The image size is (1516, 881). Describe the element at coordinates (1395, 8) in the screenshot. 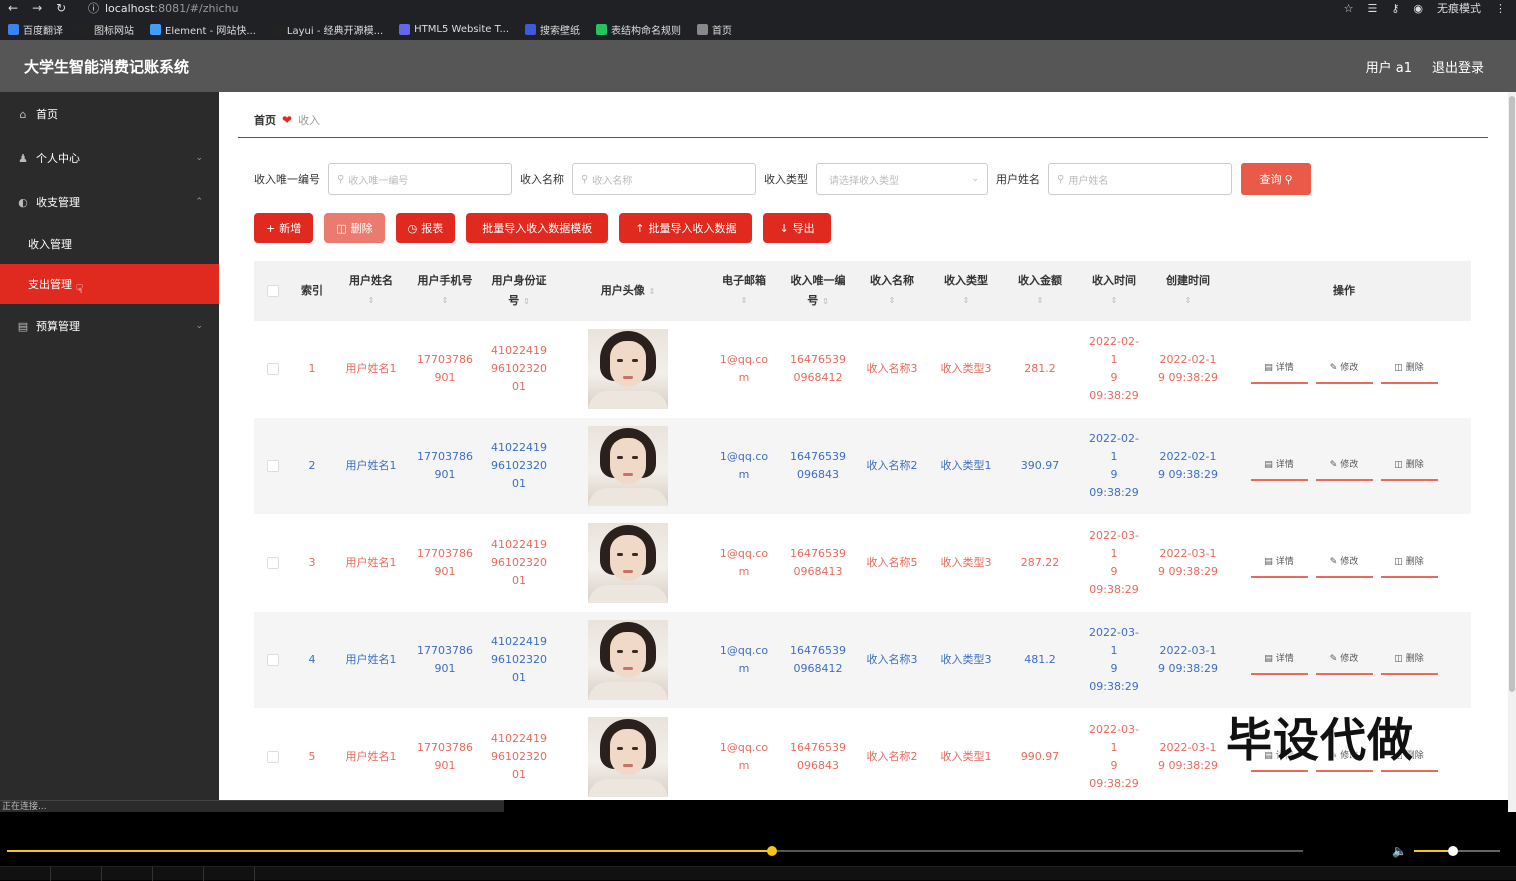

I see `key-icon: ⚷` at that location.